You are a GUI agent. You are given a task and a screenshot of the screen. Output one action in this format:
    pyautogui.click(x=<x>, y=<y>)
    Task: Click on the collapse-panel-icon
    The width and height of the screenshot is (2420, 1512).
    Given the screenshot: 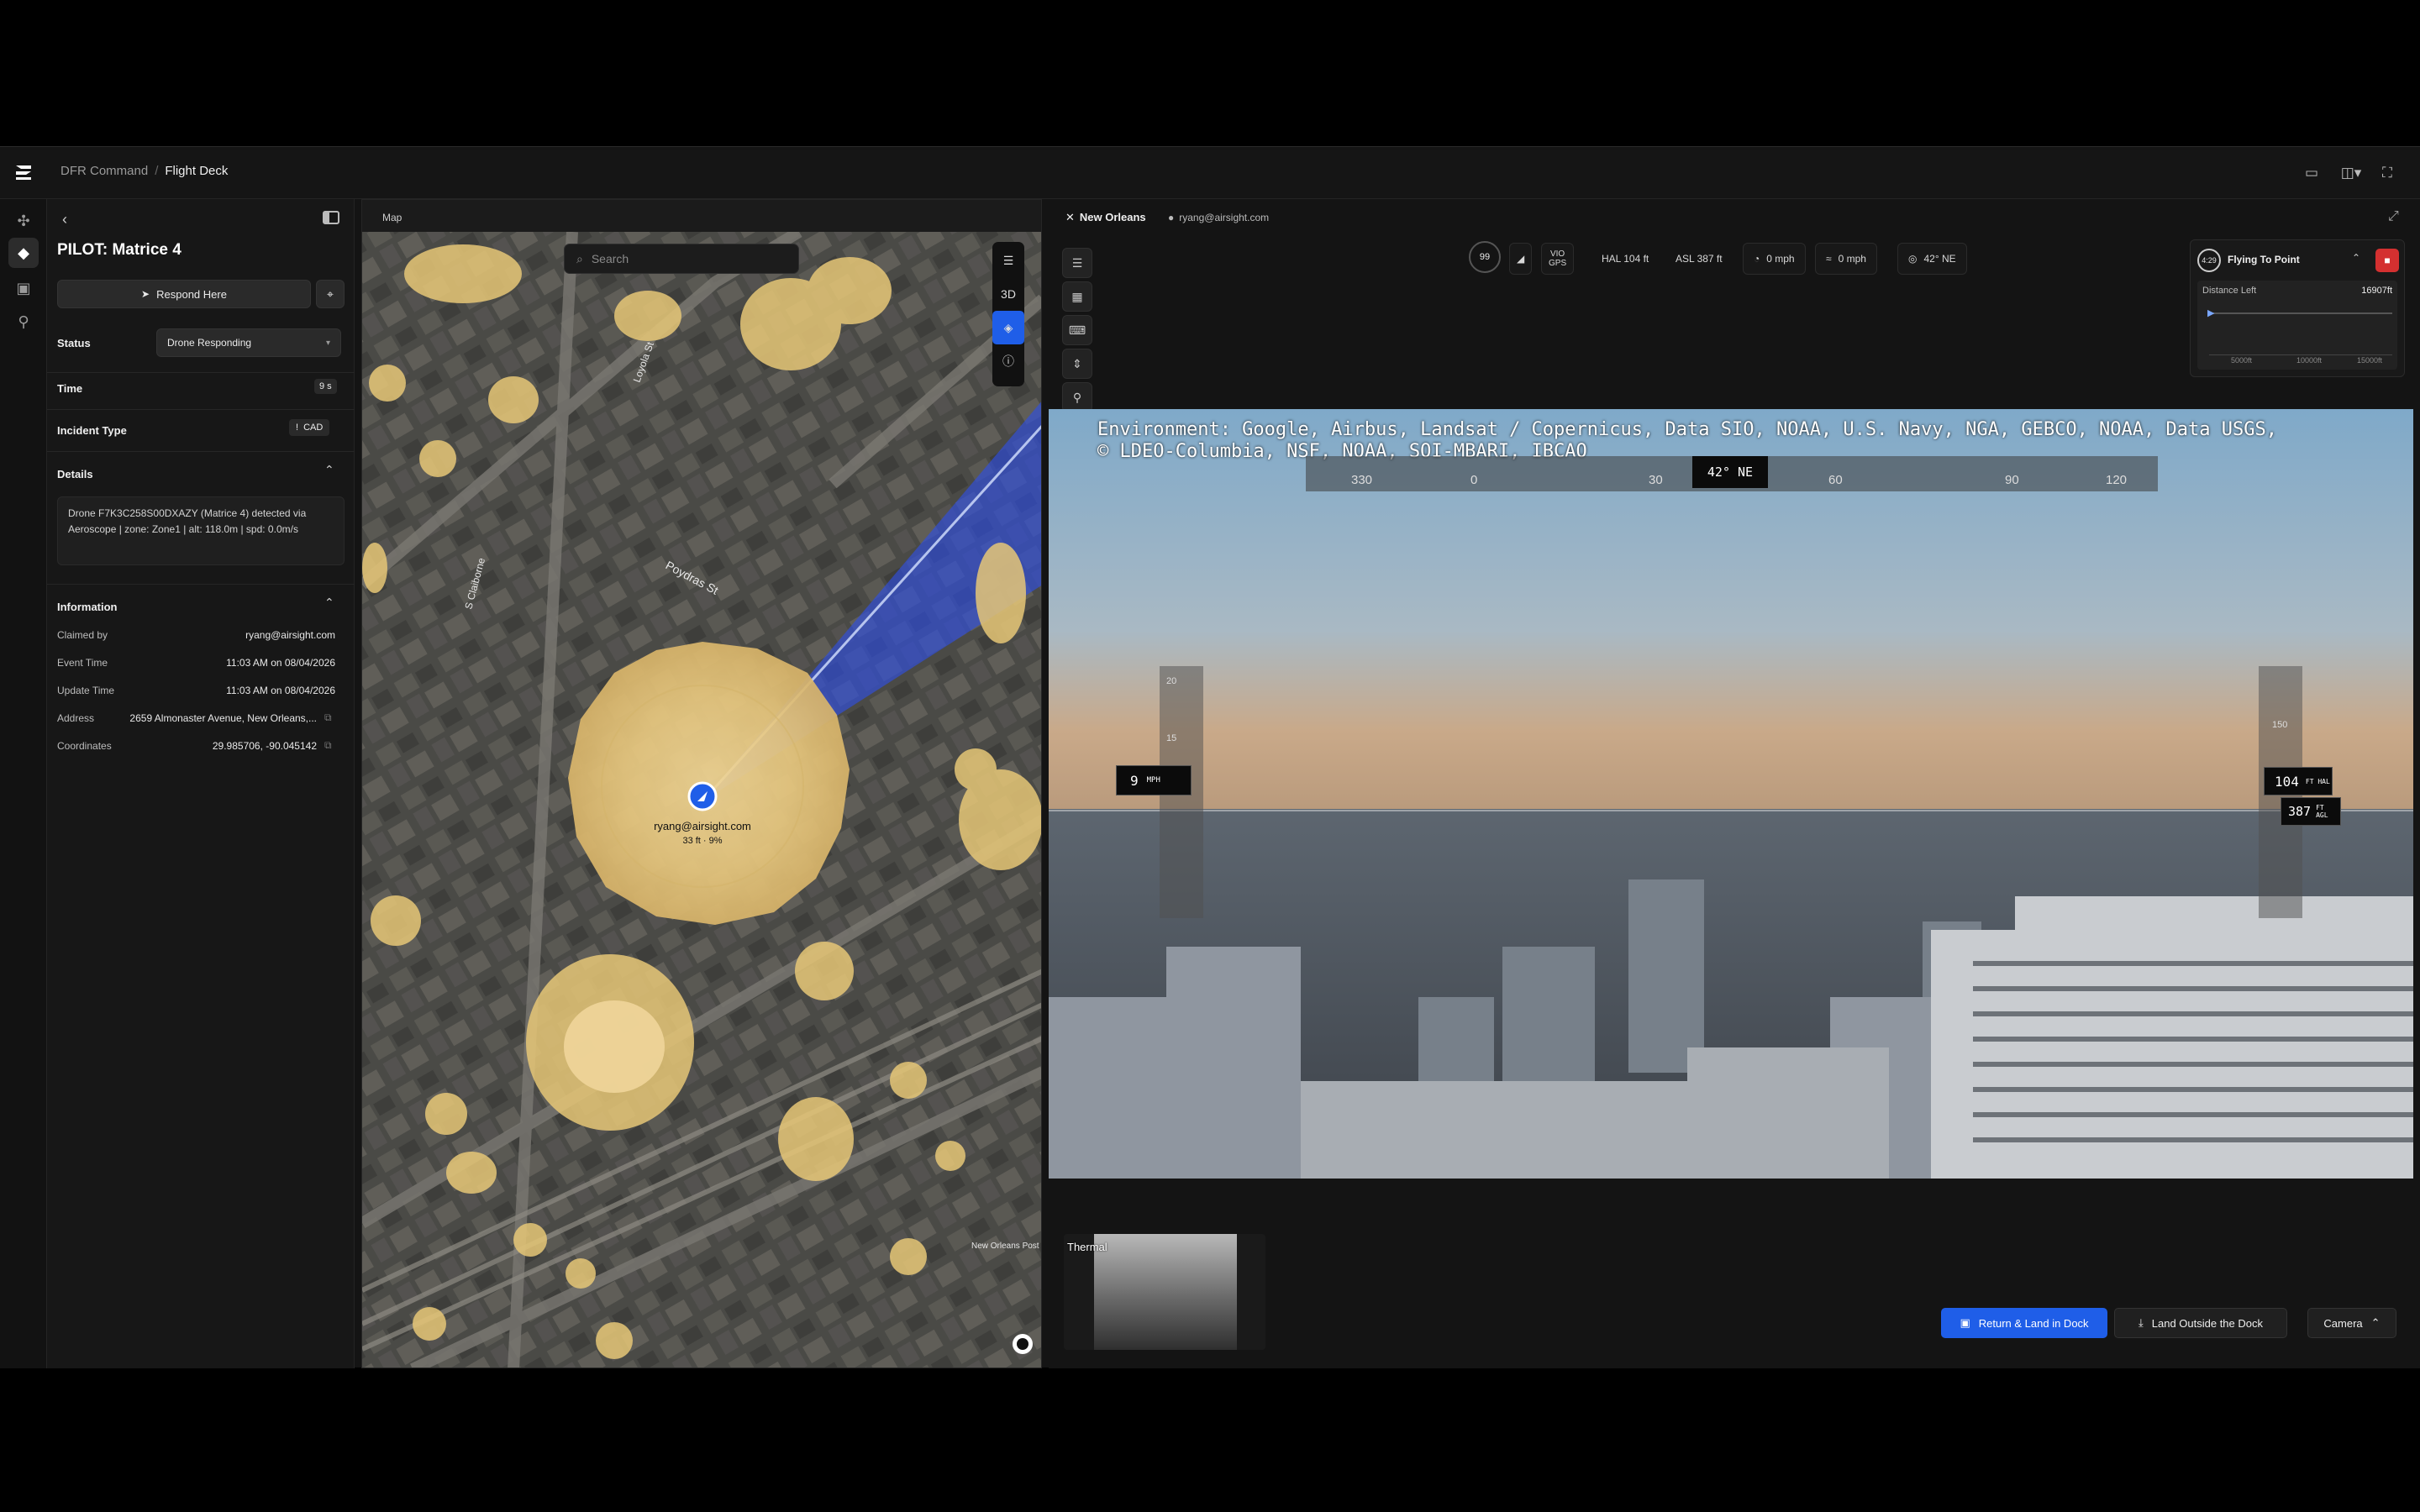 What is the action you would take?
    pyautogui.click(x=331, y=217)
    